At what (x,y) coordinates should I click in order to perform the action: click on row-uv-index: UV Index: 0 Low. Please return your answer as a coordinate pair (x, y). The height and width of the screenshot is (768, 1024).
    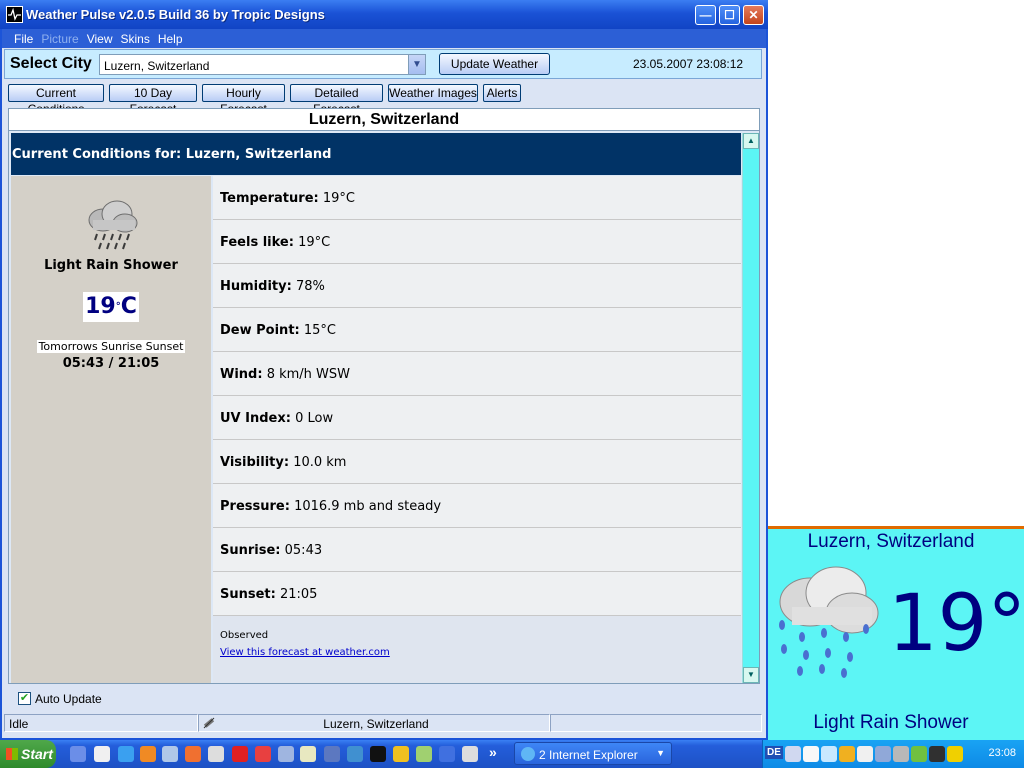
    Looking at the image, I should click on (477, 418).